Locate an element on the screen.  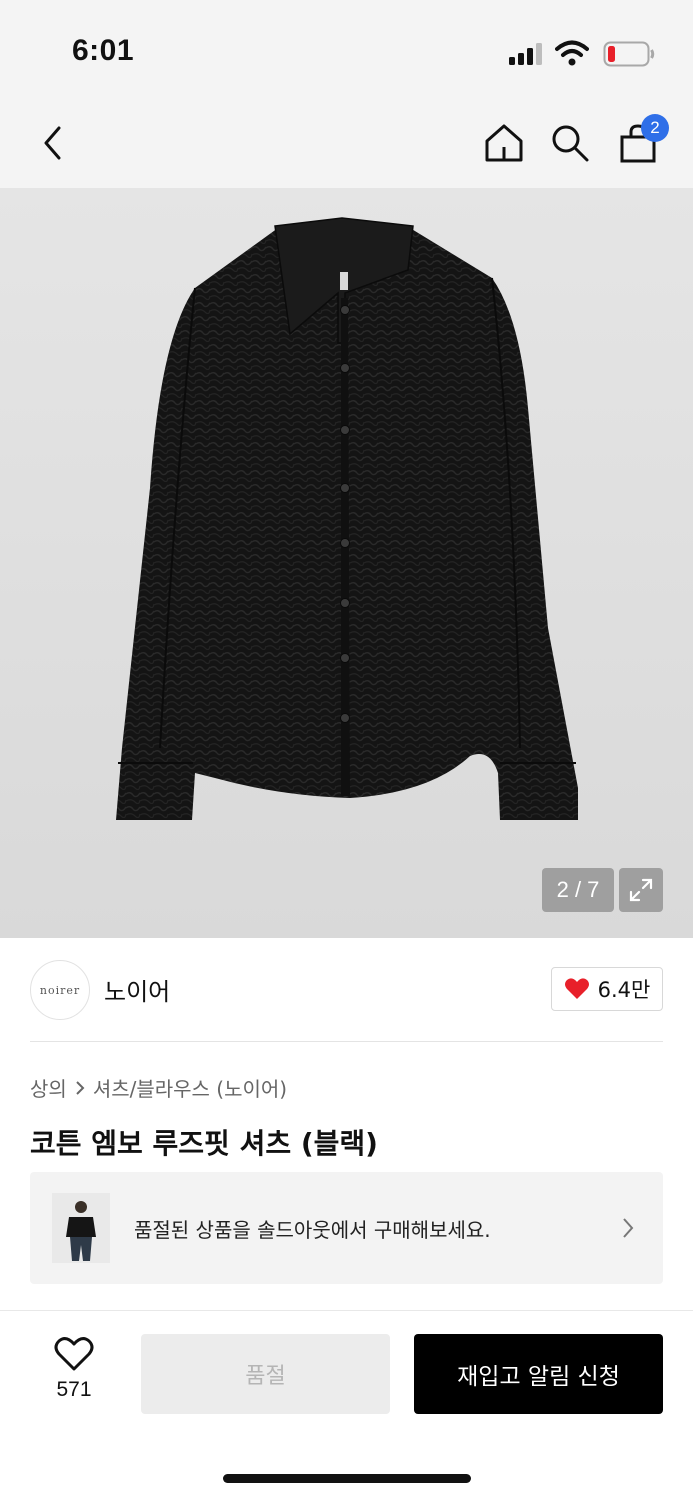
restock-alert-button: 재입고 알림 신청 is located at coordinates (538, 1374).